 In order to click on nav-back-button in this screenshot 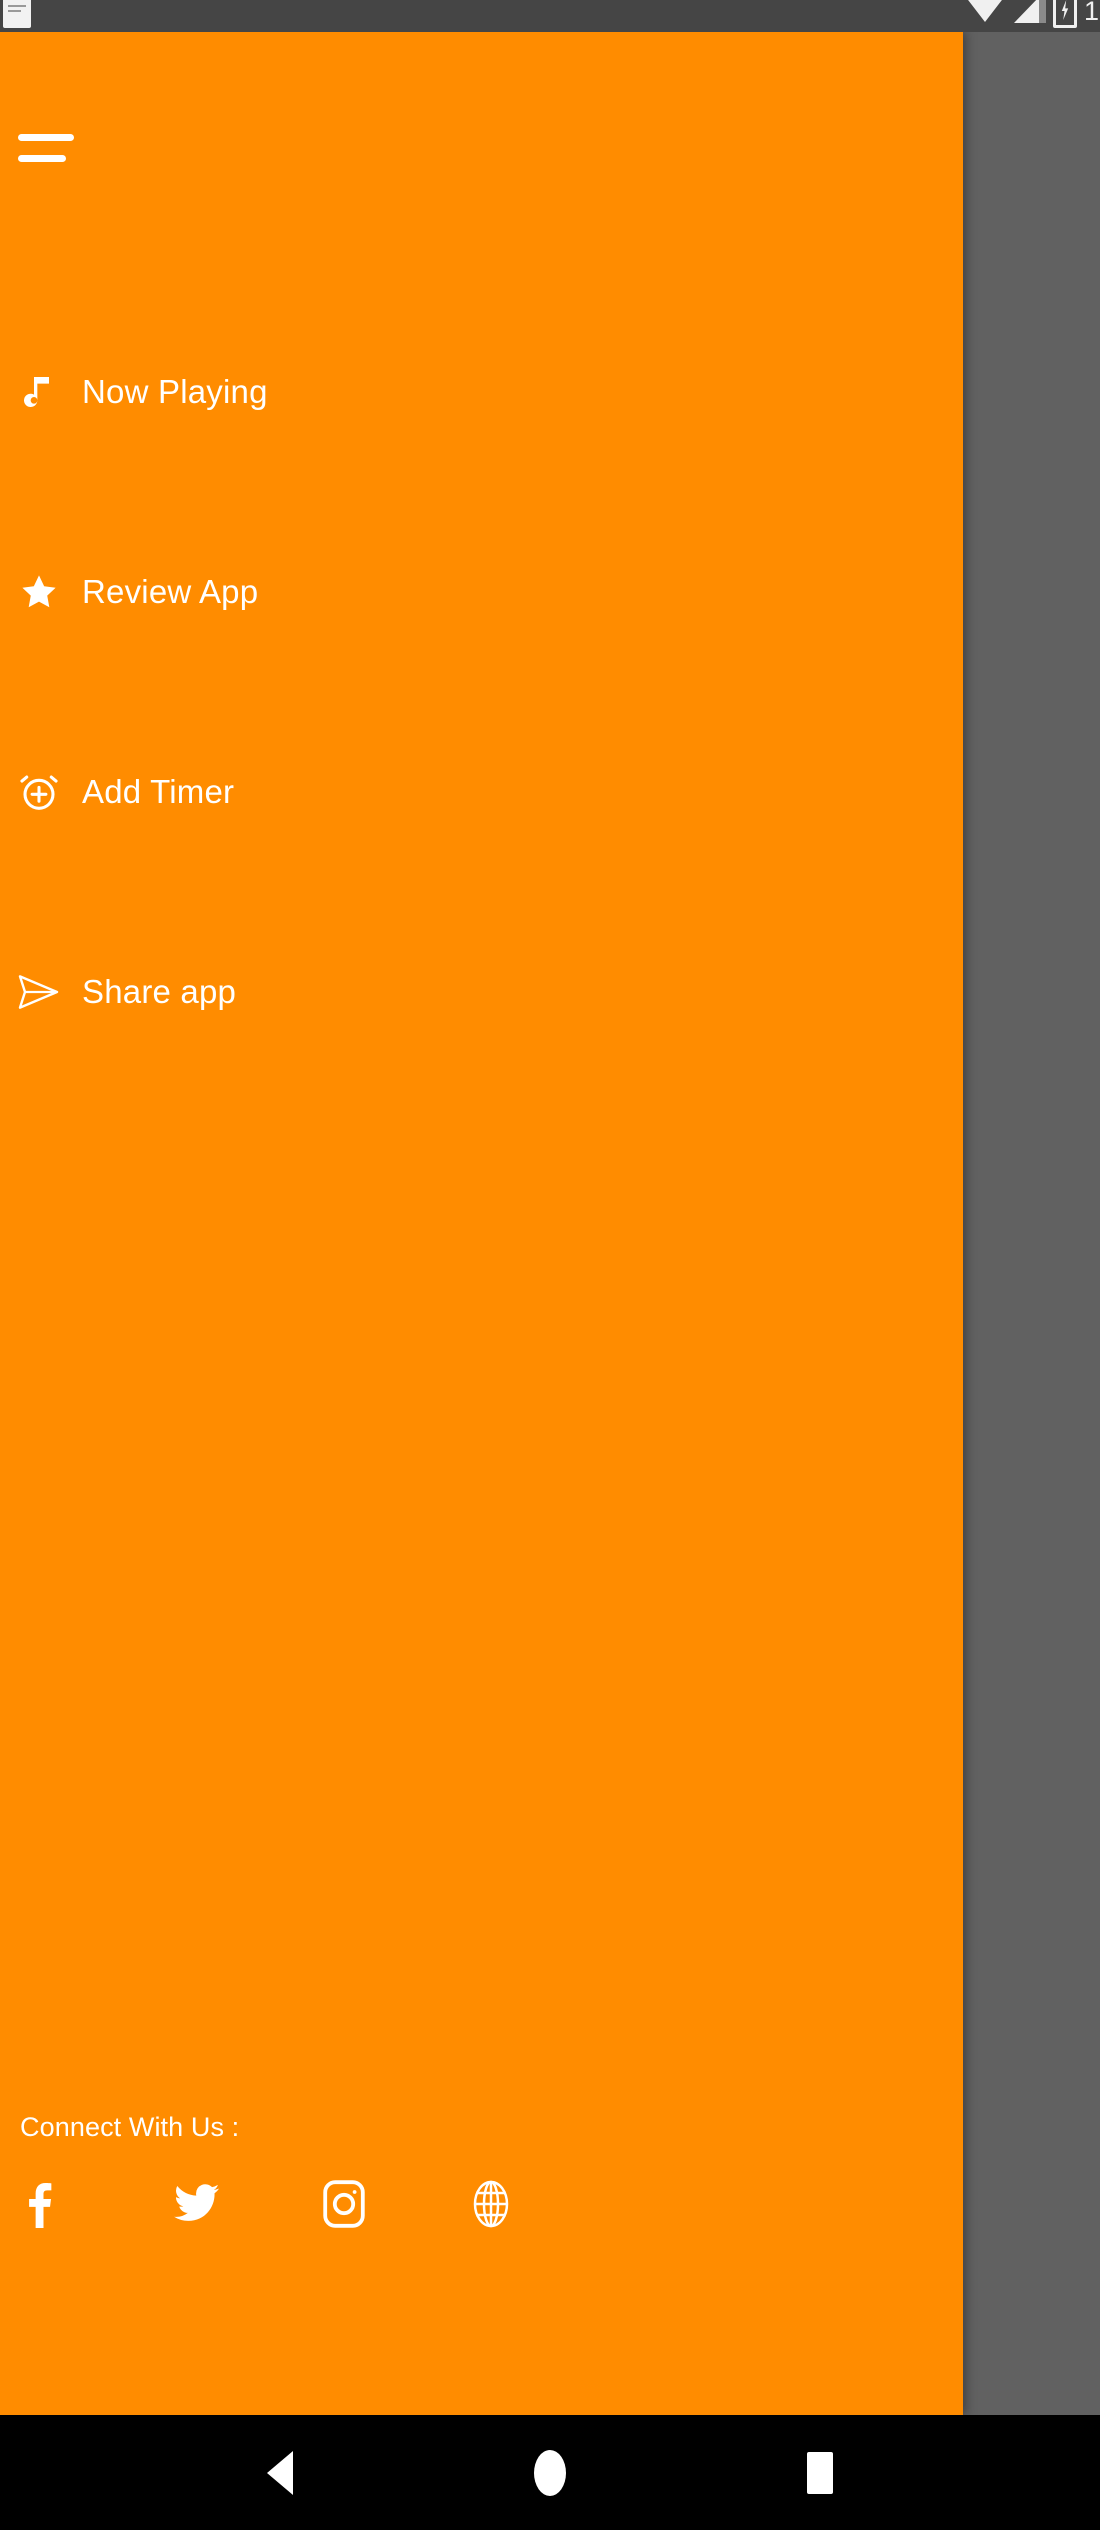, I will do `click(280, 2473)`.